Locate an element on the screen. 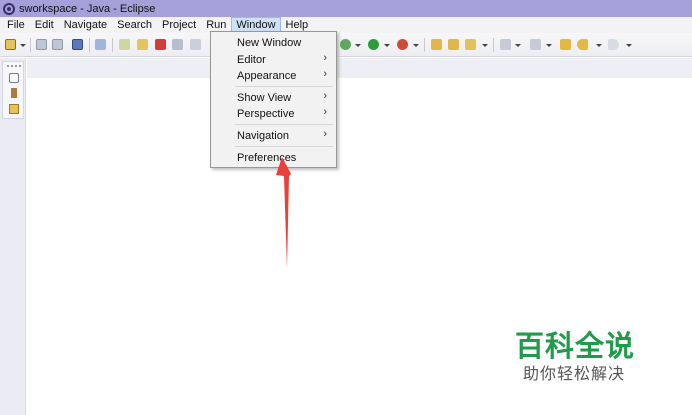 Image resolution: width=692 pixels, height=415 pixels. menu-file: File is located at coordinates (16, 25).